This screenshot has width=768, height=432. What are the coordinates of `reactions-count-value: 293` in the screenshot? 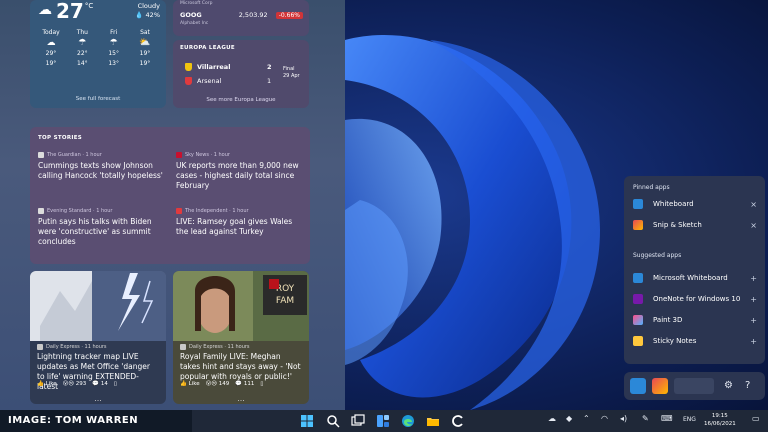 It's located at (81, 384).